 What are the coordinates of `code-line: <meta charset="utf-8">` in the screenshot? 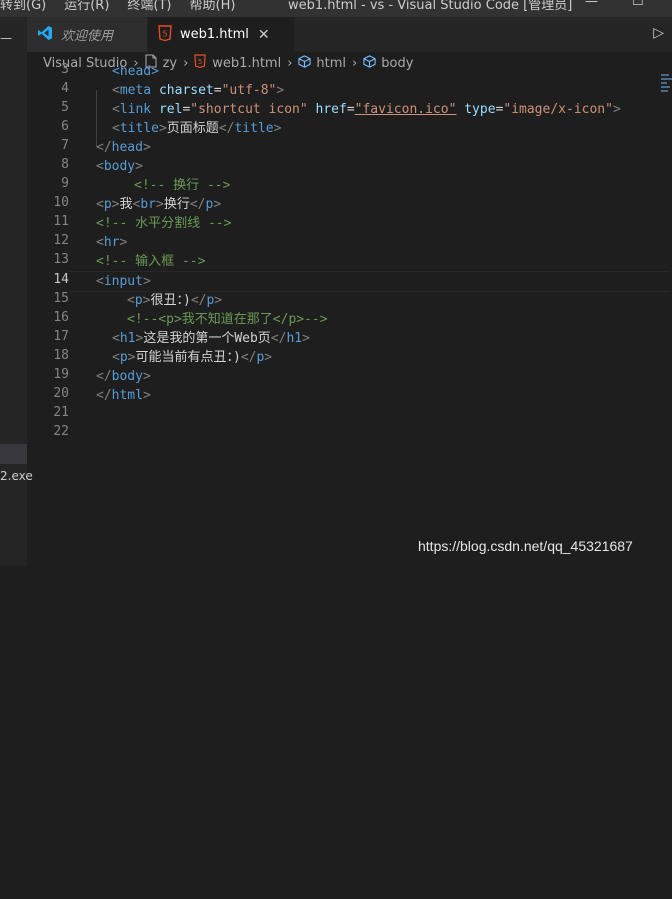 It's located at (198, 90).